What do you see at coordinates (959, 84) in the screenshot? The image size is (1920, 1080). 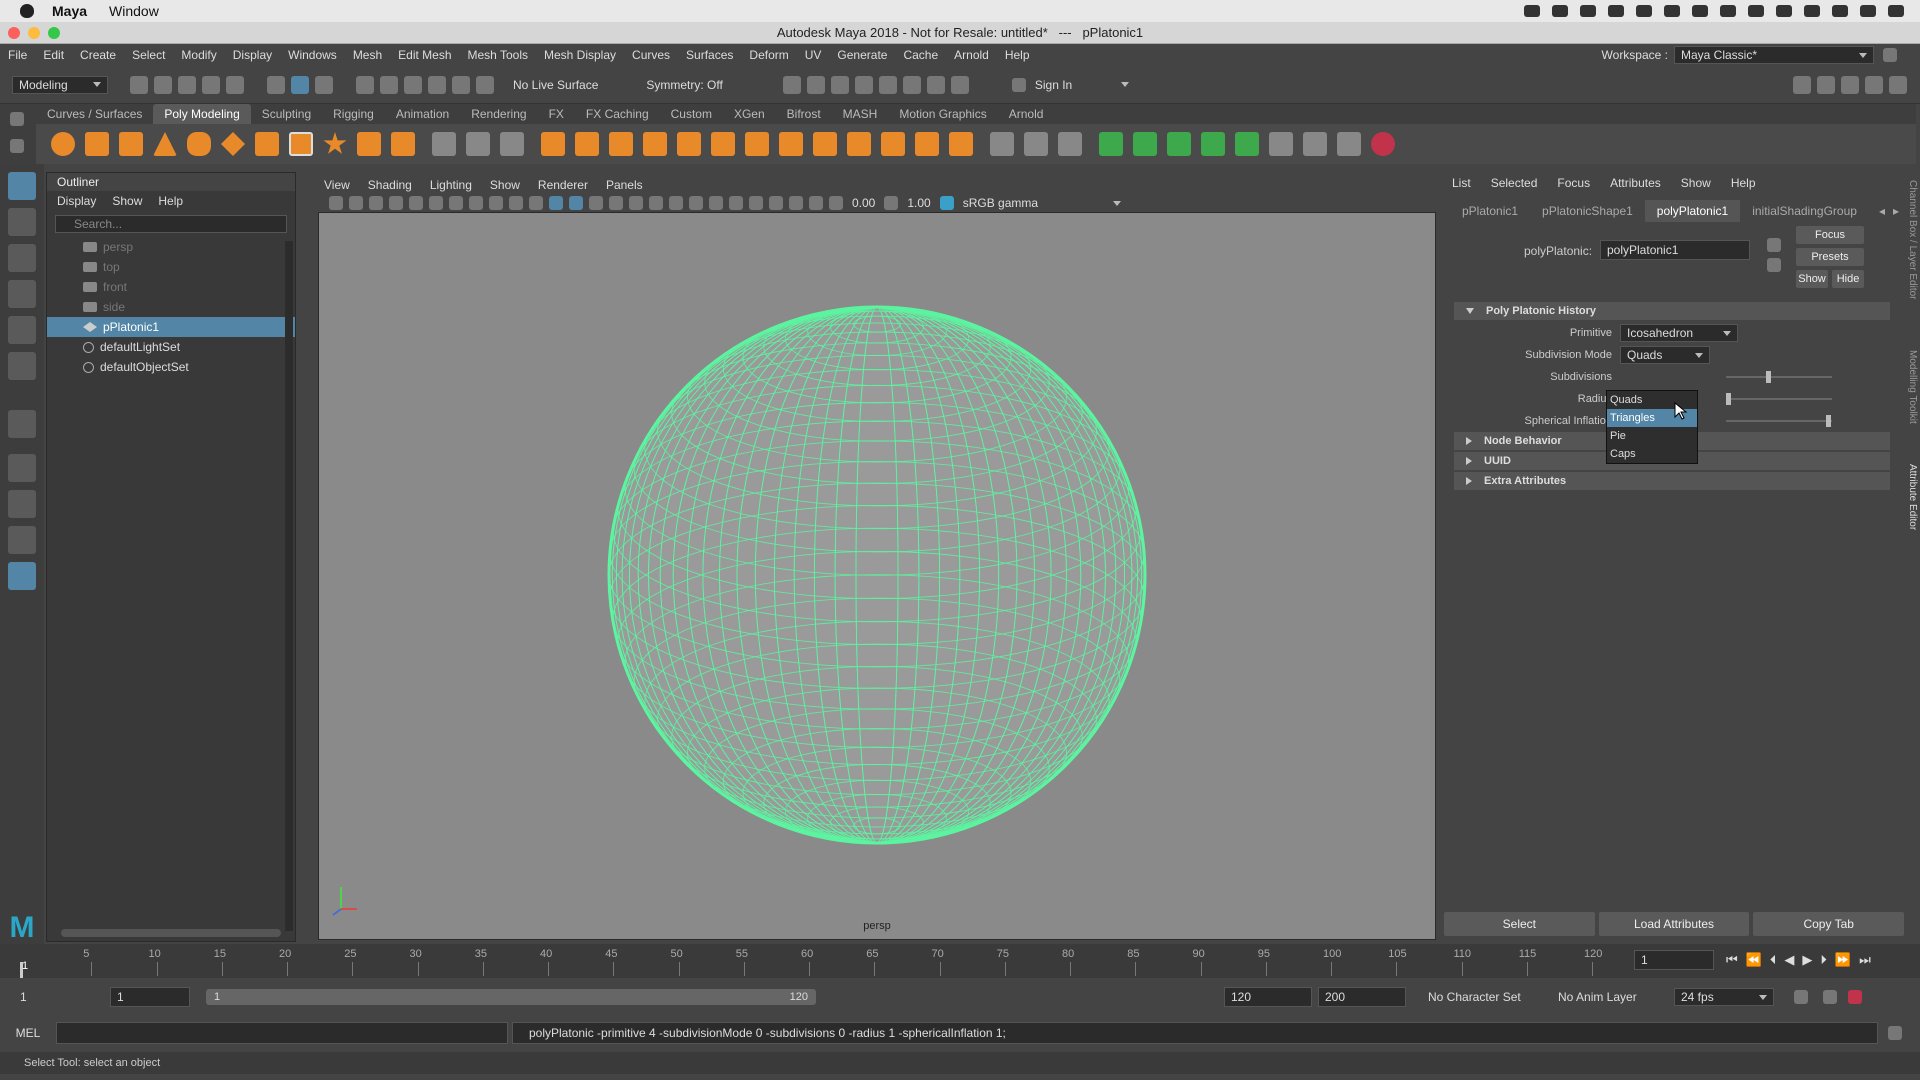 I see `pause-icon` at bounding box center [959, 84].